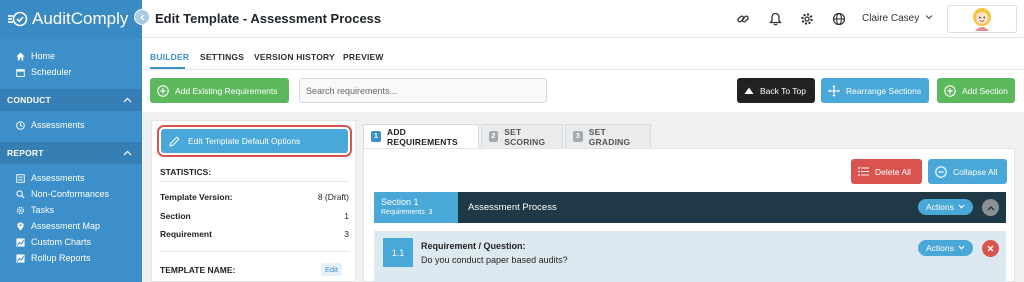  I want to click on builder-tabs: BUILDER SETTINGS VERSION HISTORY PREVIEW, so click(583, 54).